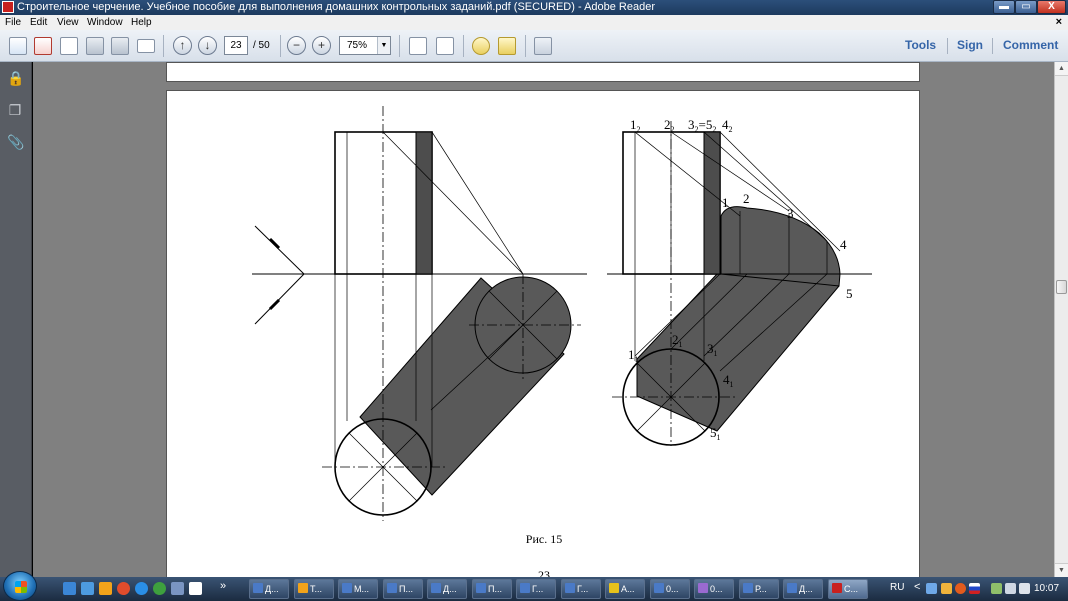  Describe the element at coordinates (1061, 69) in the screenshot. I see `scroll-up-icon: ▲` at that location.